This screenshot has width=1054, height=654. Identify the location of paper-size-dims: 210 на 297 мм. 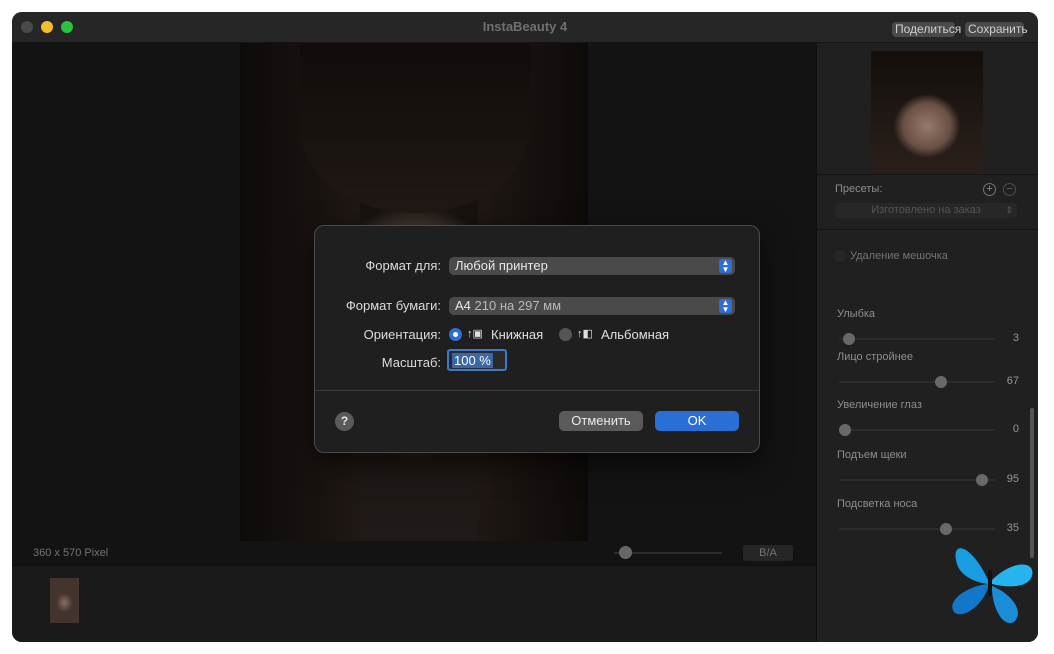
(518, 305).